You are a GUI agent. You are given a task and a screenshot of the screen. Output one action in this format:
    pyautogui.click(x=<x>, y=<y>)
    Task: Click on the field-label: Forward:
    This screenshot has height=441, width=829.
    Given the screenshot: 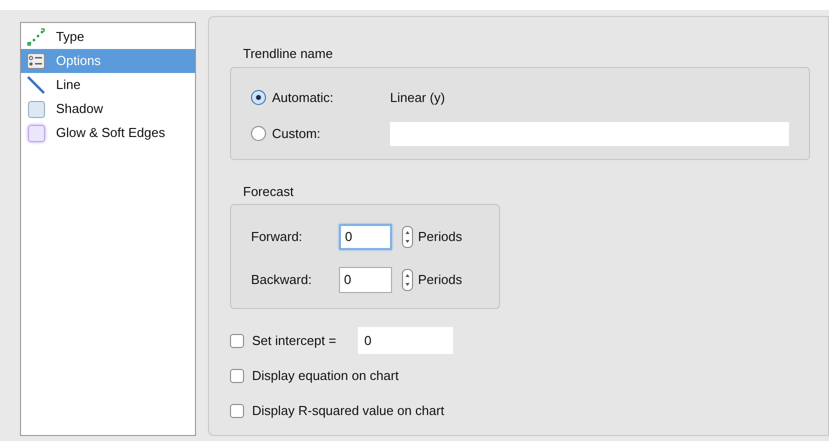 What is the action you would take?
    pyautogui.click(x=277, y=237)
    